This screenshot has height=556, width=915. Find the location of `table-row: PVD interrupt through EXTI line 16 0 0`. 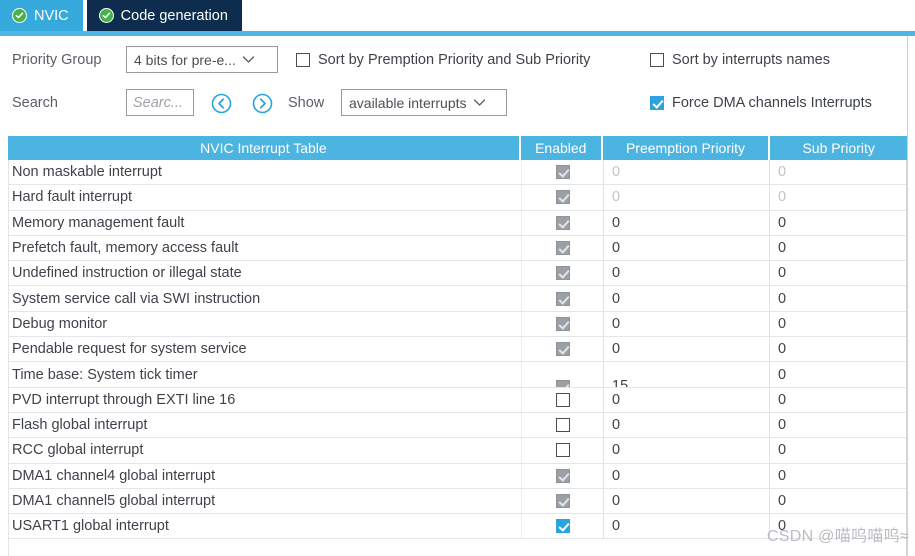

table-row: PVD interrupt through EXTI line 16 0 0 is located at coordinates (457, 400).